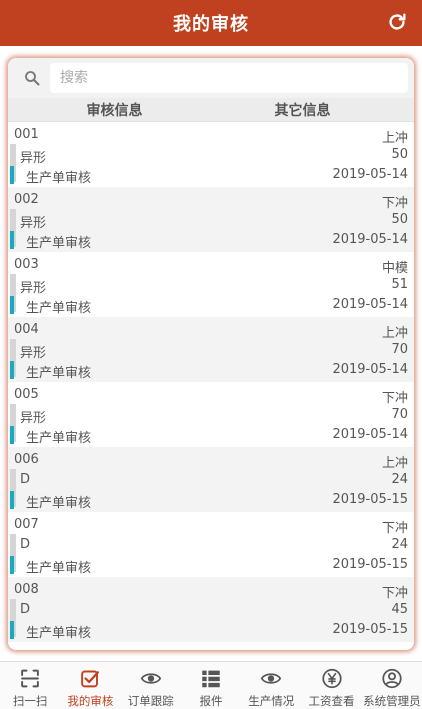 Image resolution: width=422 pixels, height=709 pixels. I want to click on tab-production-status: 生产情况, so click(271, 685).